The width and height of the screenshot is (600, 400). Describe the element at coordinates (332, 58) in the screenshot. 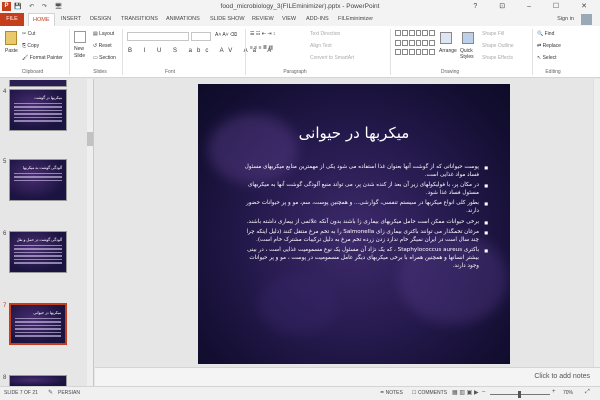

I see `convert-smartart-button: Convert to SmartArt` at that location.